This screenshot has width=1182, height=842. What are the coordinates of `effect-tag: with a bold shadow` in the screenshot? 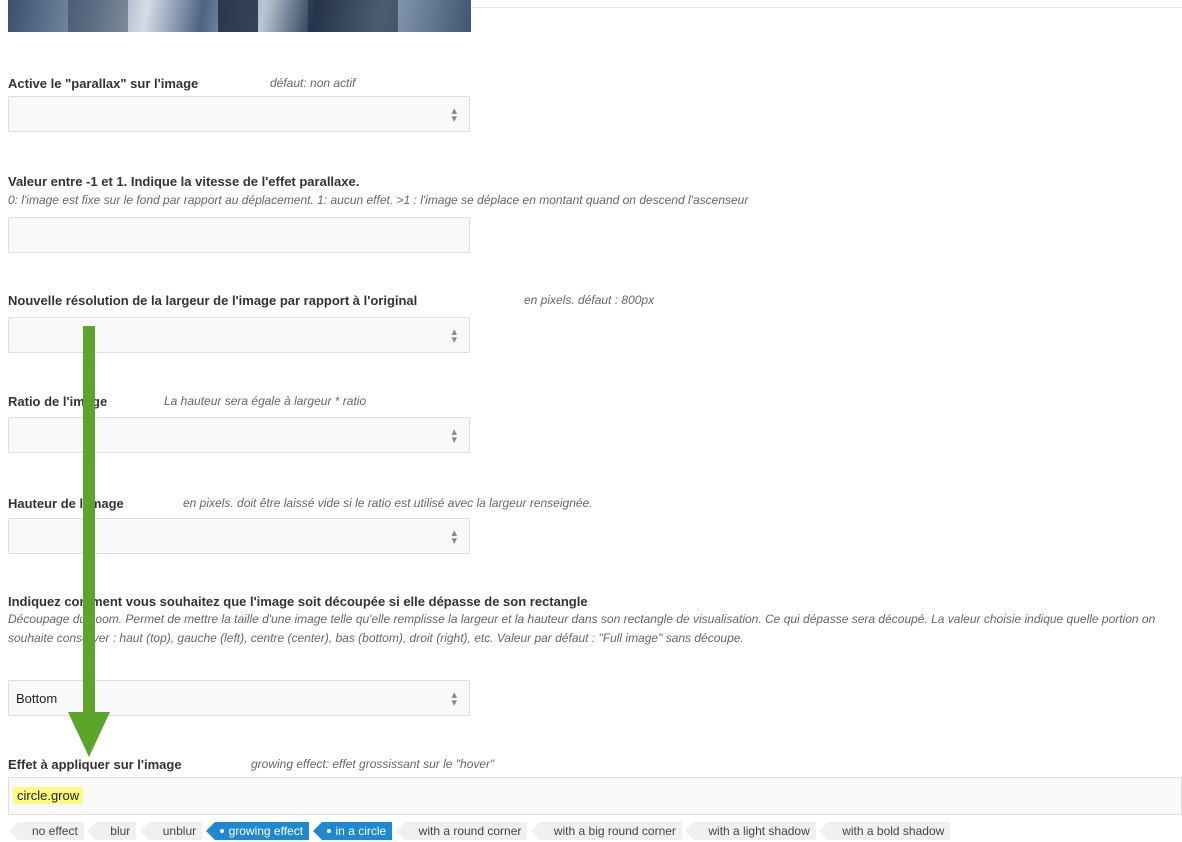 It's located at (885, 831).